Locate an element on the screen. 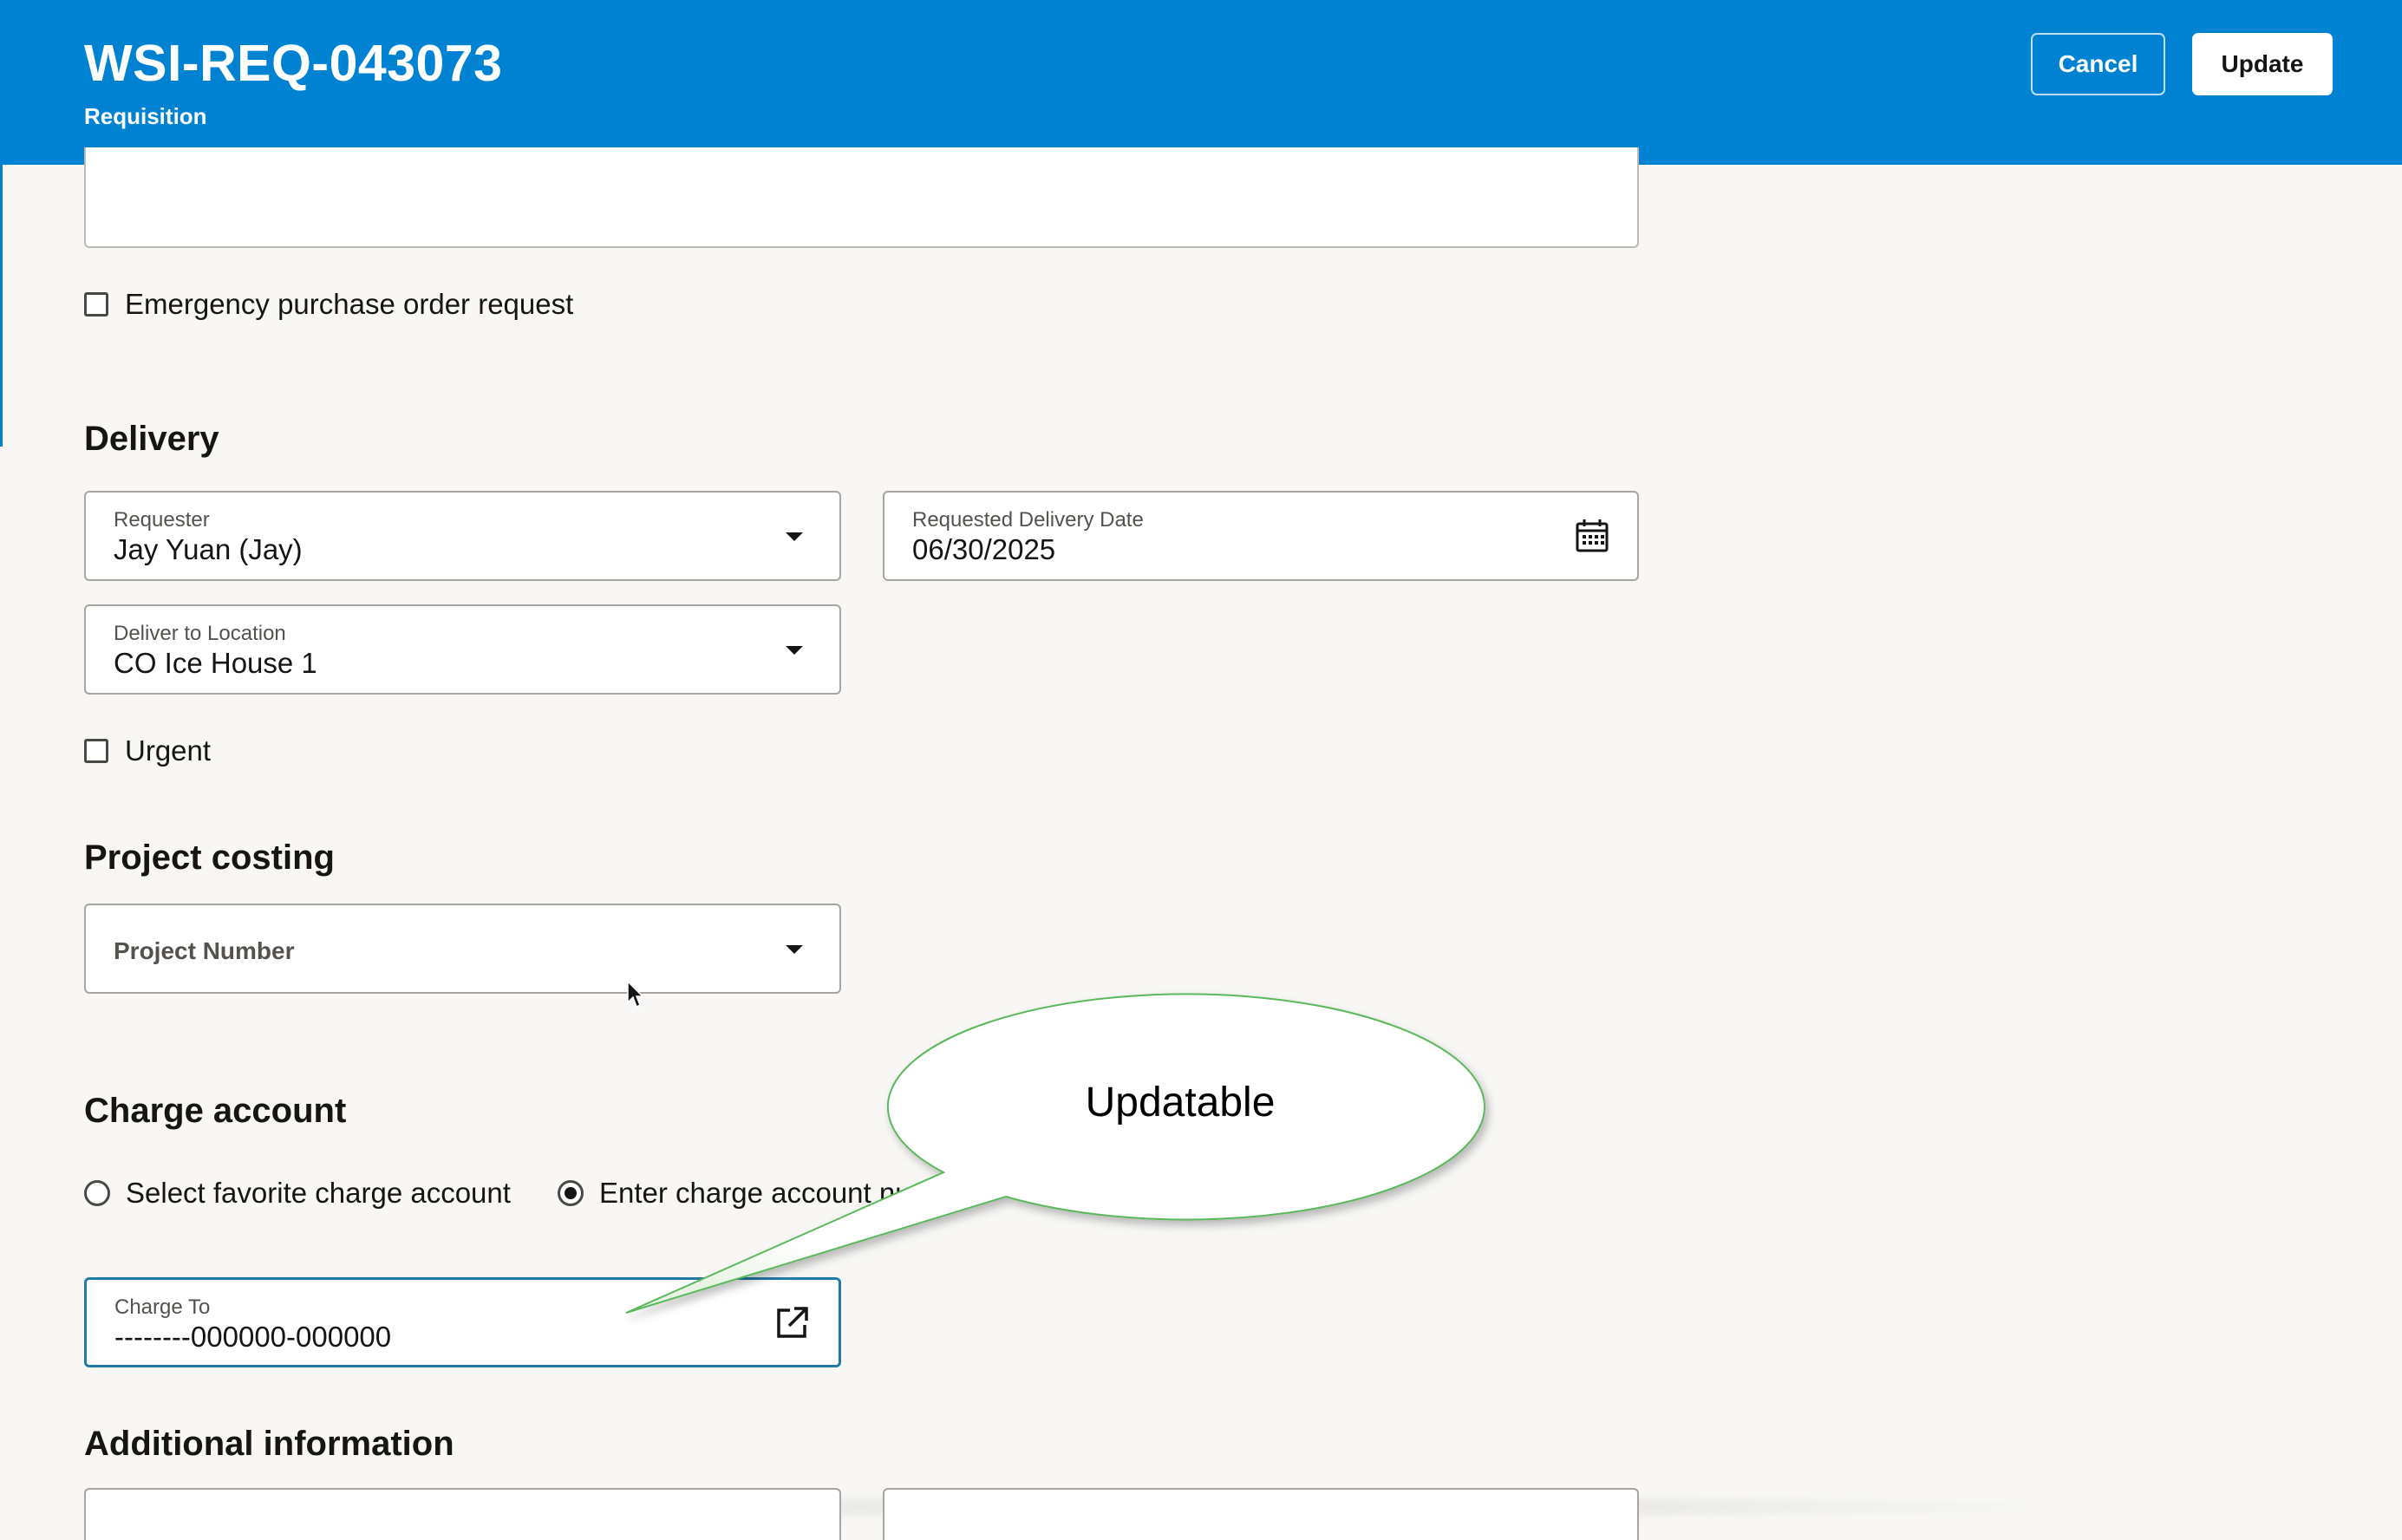 The width and height of the screenshot is (2402, 1540). emergency-po-checkbox-row: Emergency purchase order request is located at coordinates (328, 304).